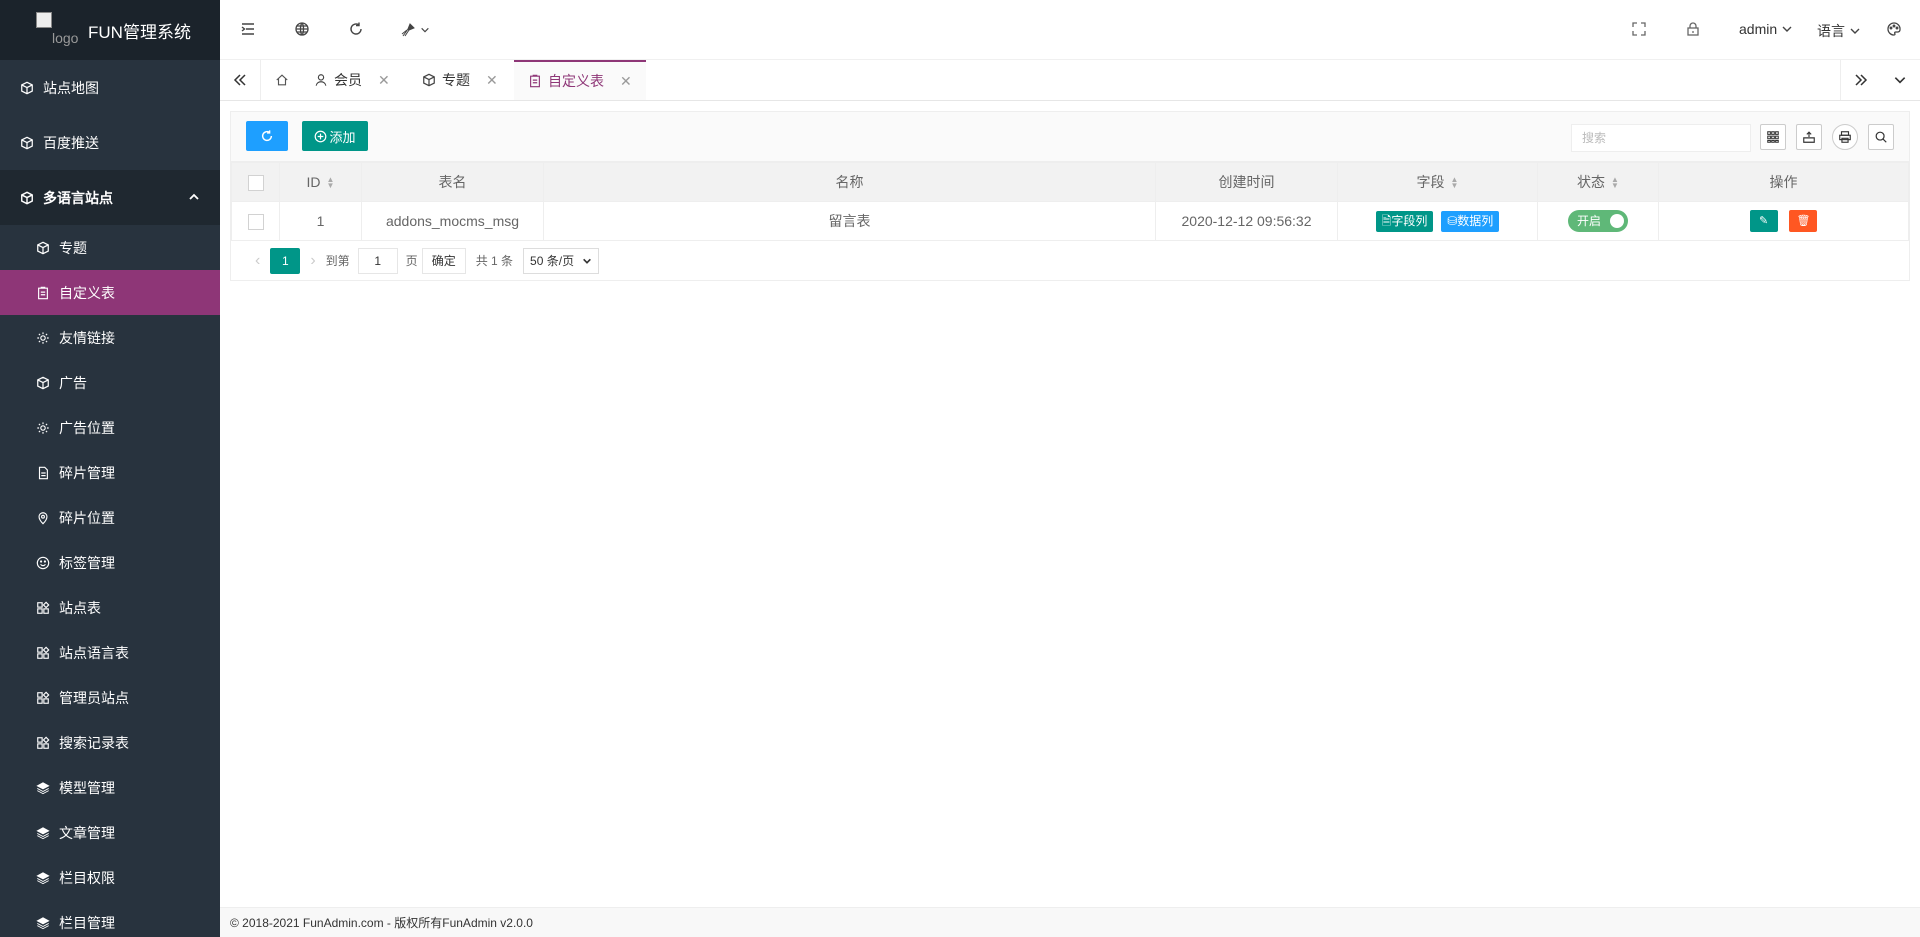 The image size is (1920, 937). I want to click on tab-menu-chevron-down-icon, so click(1900, 80).